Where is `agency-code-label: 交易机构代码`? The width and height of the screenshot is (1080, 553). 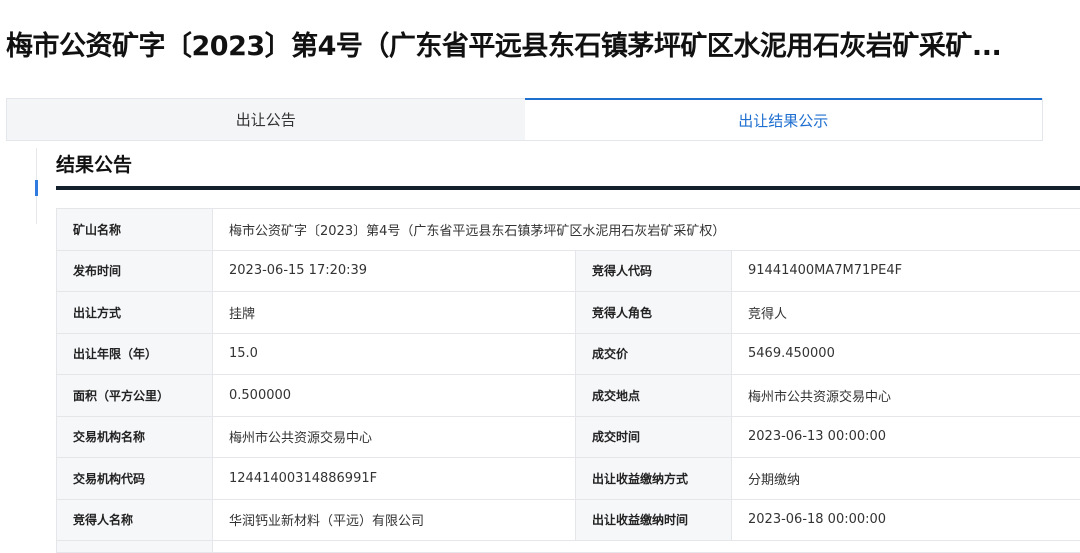
agency-code-label: 交易机构代码 is located at coordinates (135, 479).